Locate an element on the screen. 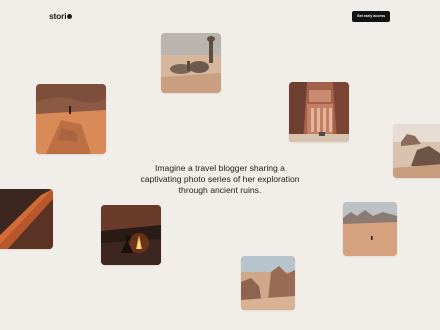 This screenshot has height=330, width=440. photo-camels is located at coordinates (191, 63).